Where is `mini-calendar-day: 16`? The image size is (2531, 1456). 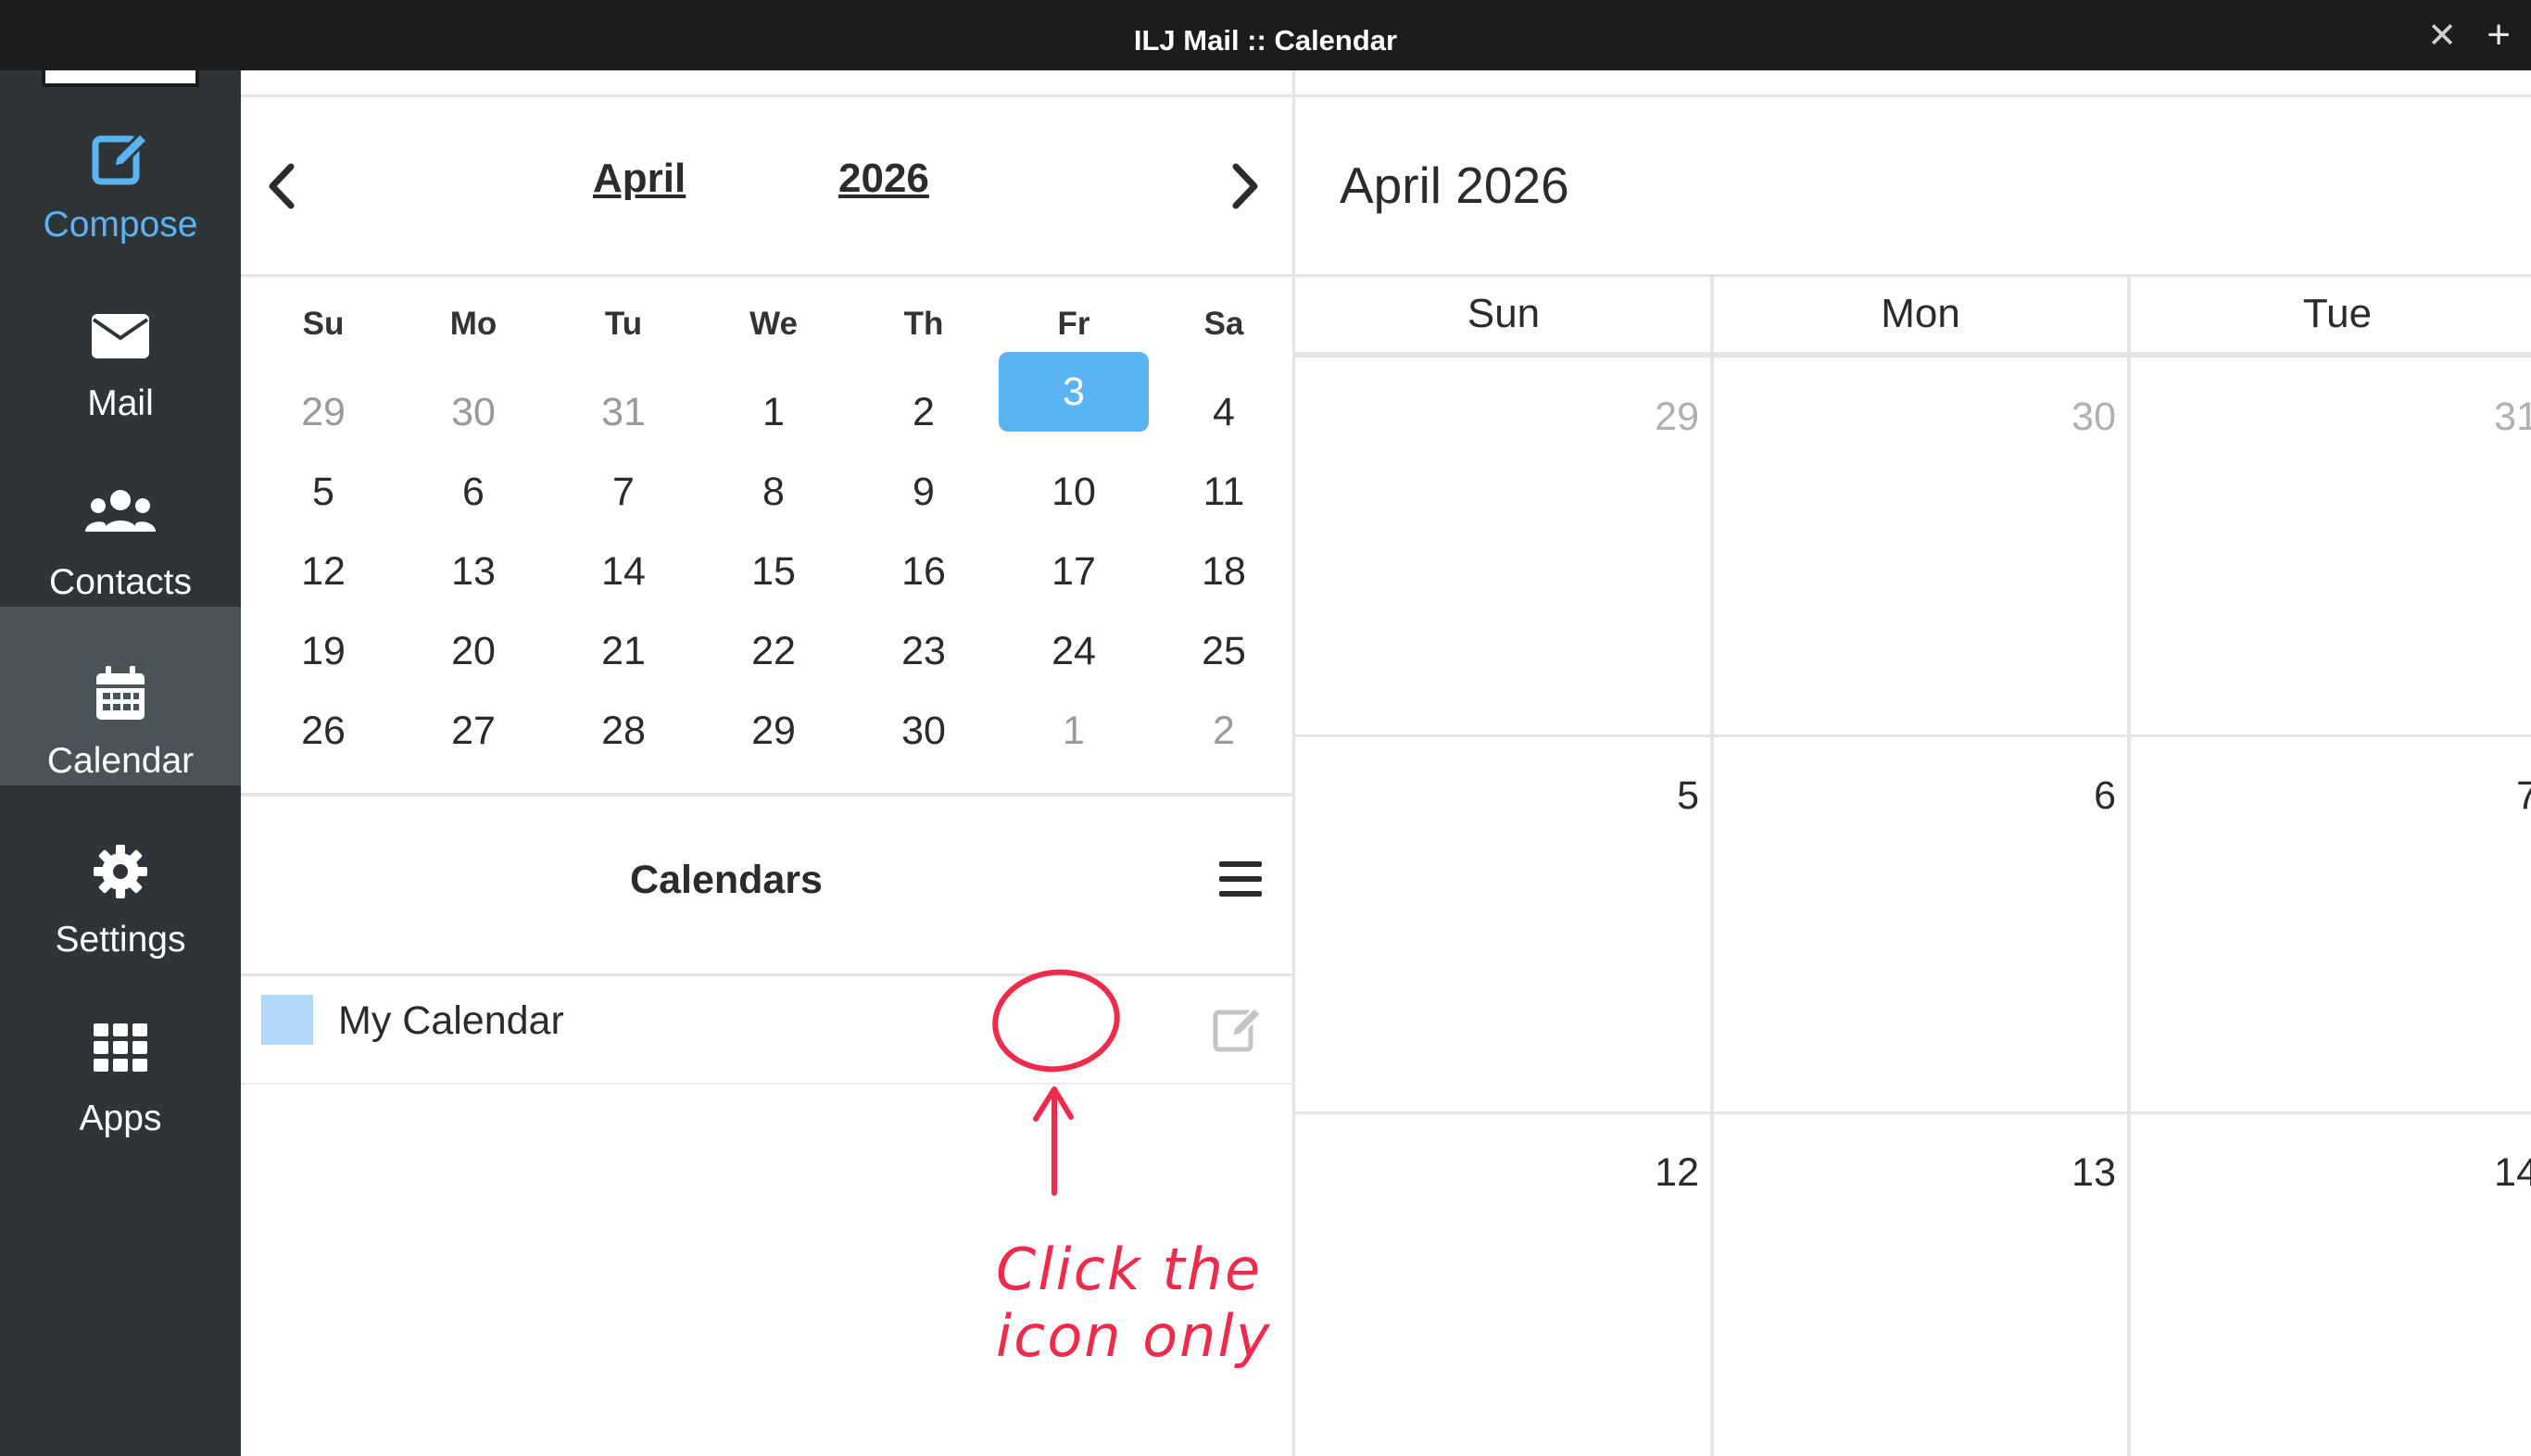
mini-calendar-day: 16 is located at coordinates (924, 571).